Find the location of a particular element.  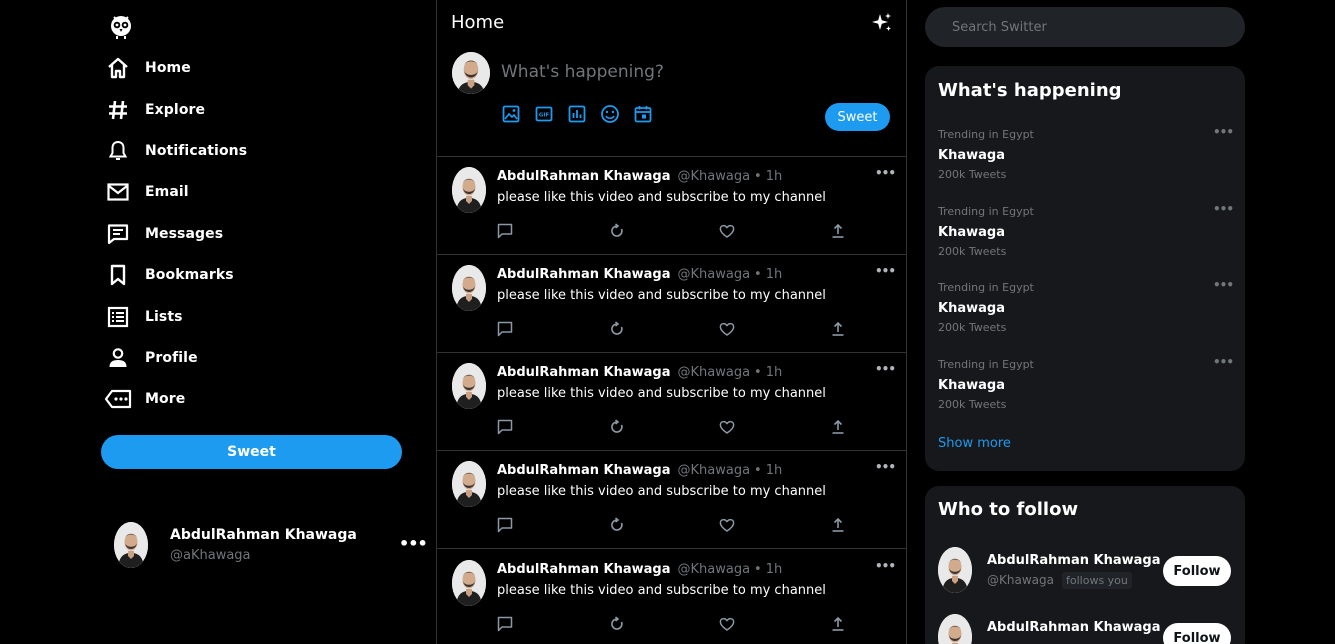

account-name: AbdulRahman Khawaga is located at coordinates (263, 535).